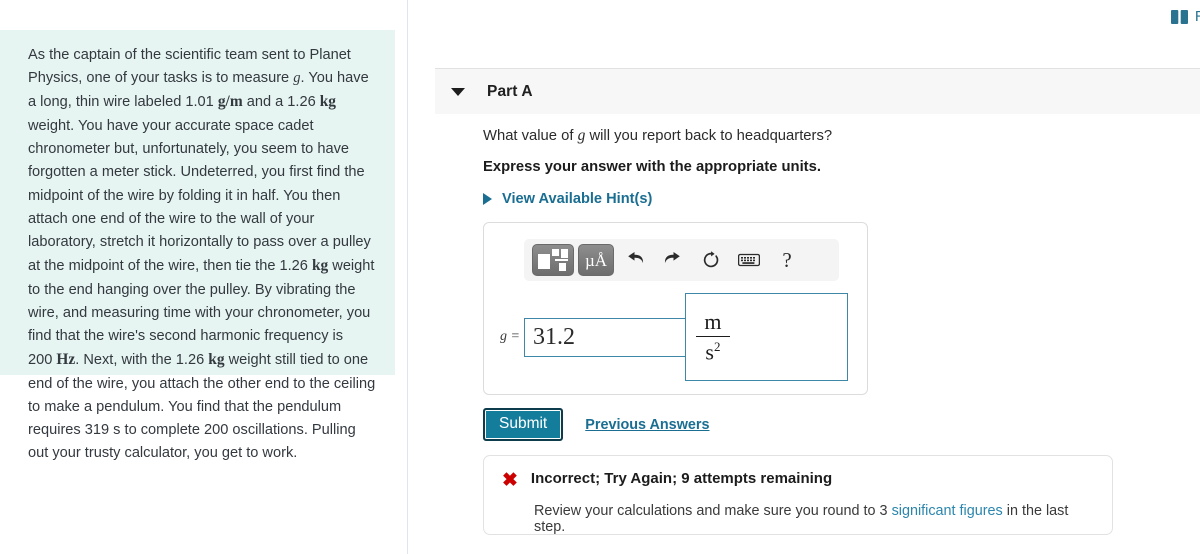  Describe the element at coordinates (487, 199) in the screenshot. I see `chevron-right-icon` at that location.